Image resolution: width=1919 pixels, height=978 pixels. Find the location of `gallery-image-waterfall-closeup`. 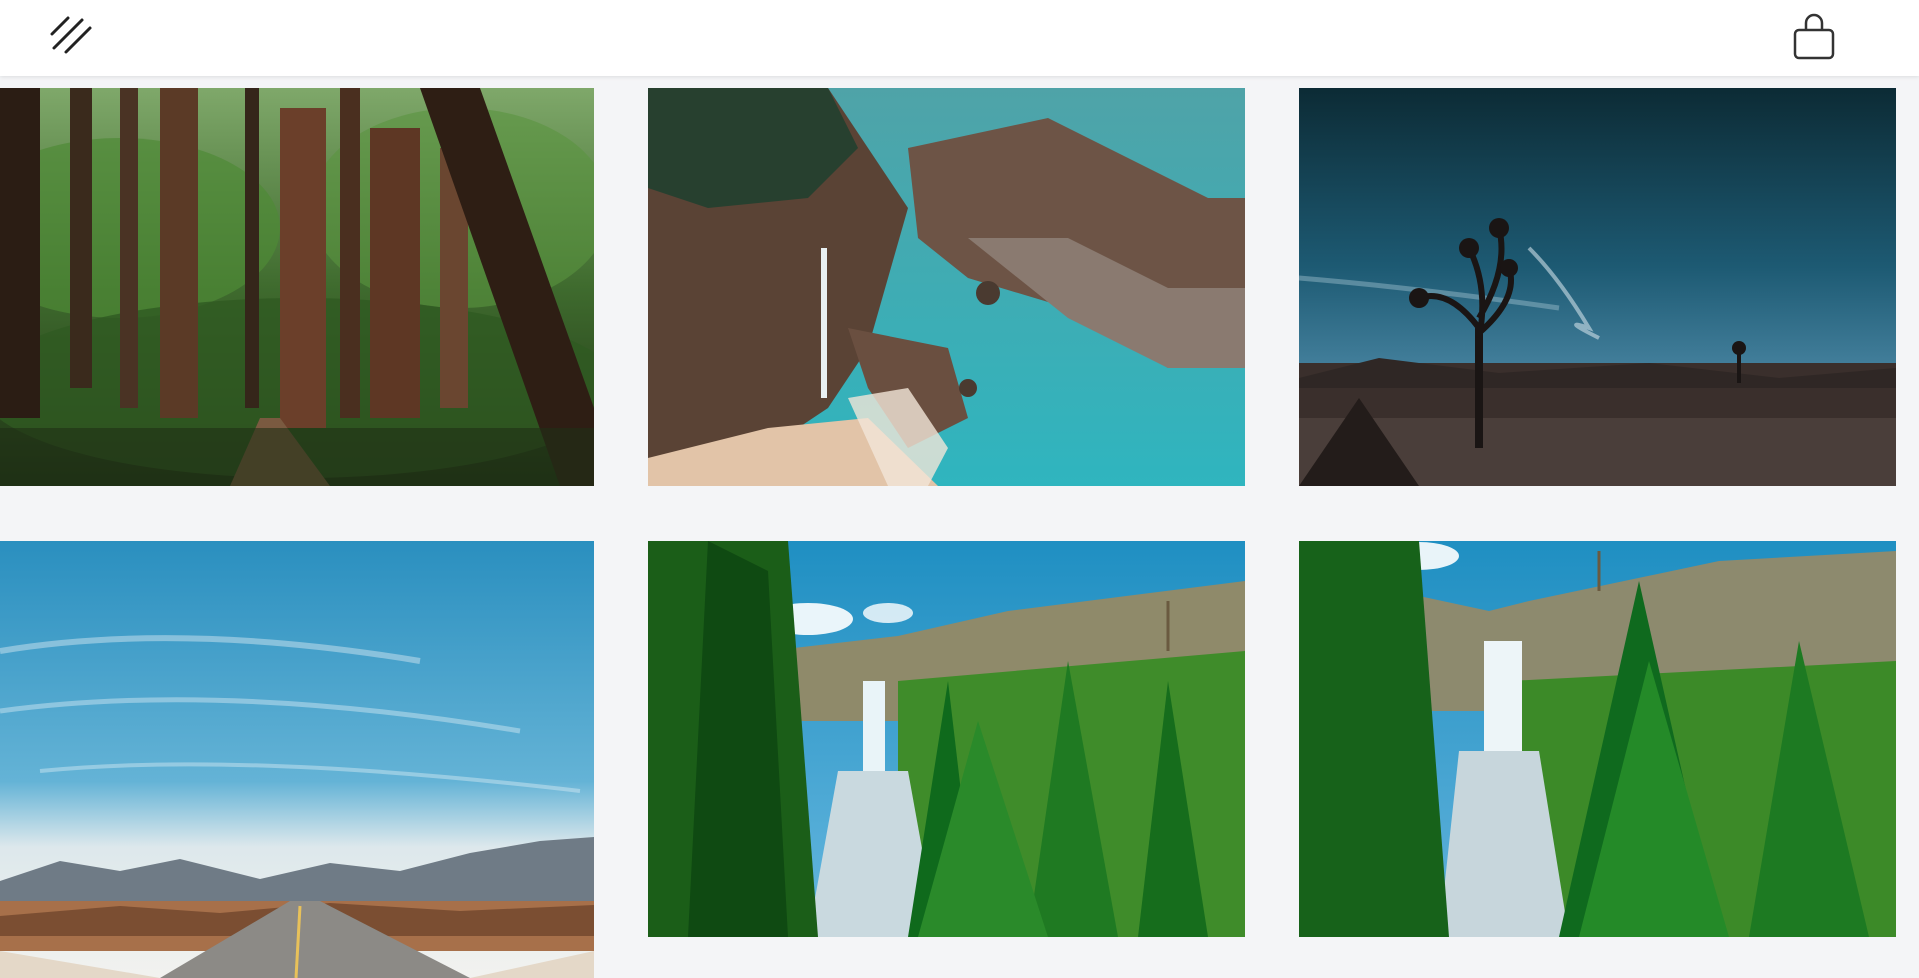

gallery-image-waterfall-closeup is located at coordinates (1597, 739).